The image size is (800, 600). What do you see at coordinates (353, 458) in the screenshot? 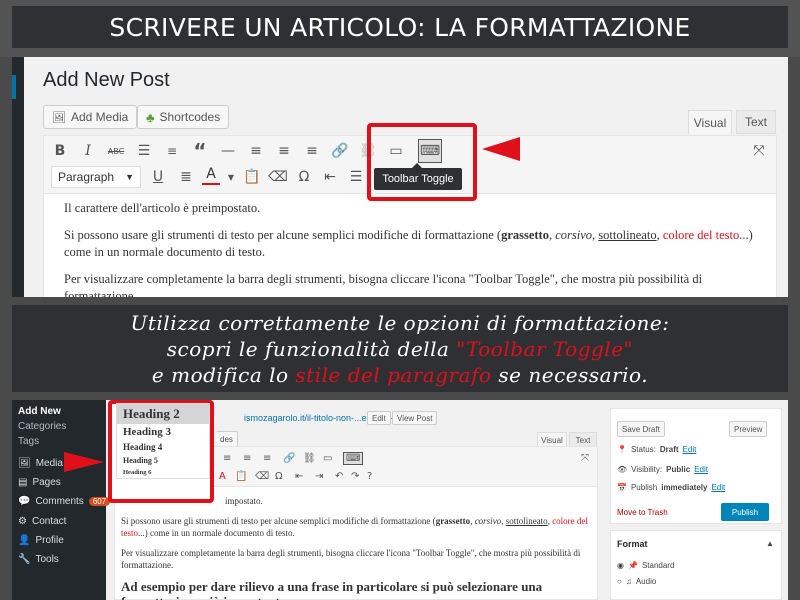
I see `toolbar-toggle-icon: ⌨` at bounding box center [353, 458].